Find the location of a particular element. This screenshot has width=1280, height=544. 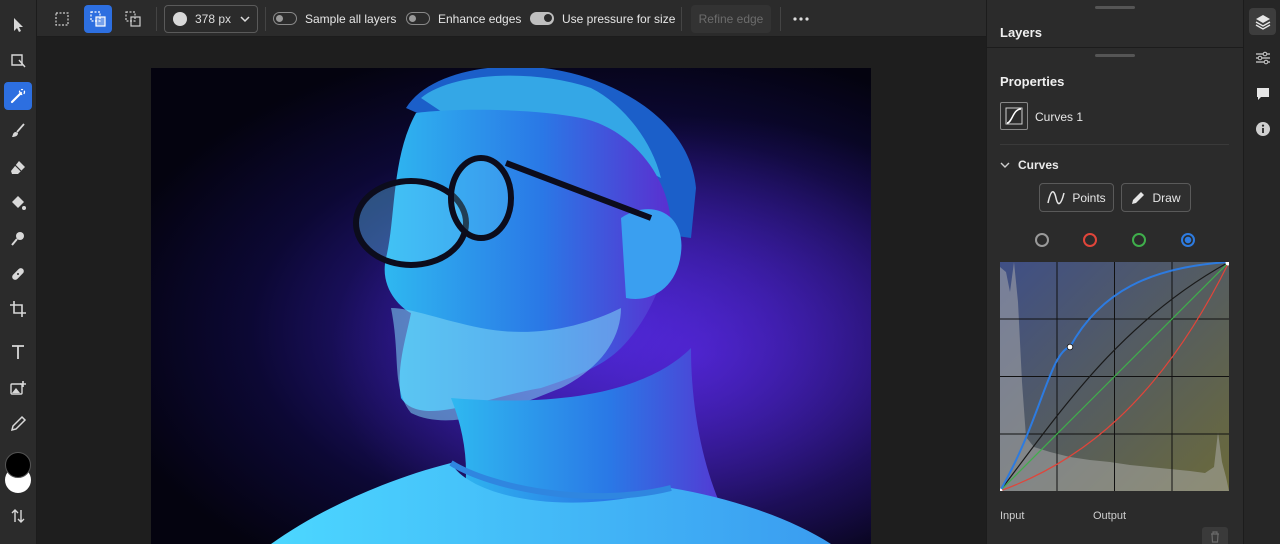

pencil-icon is located at coordinates (1138, 197).